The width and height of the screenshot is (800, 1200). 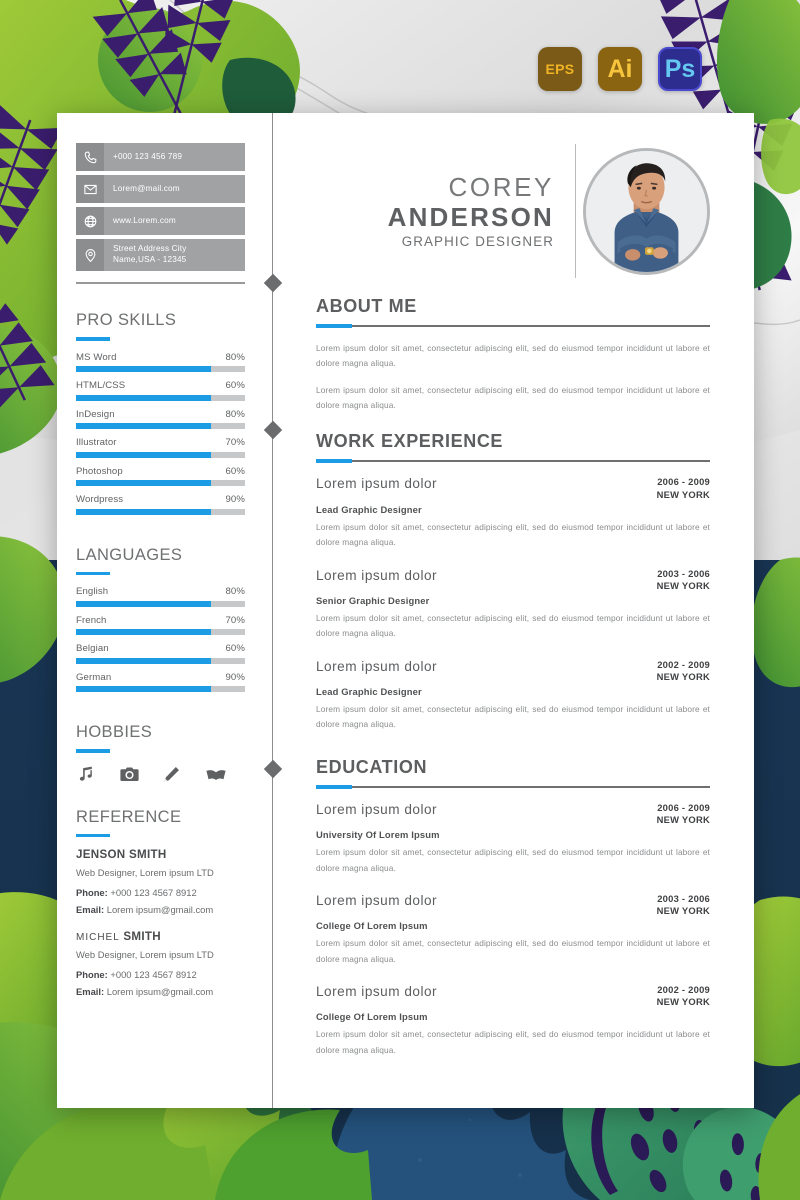 What do you see at coordinates (369, 509) in the screenshot?
I see `entry-subtitle: Lead Graphic Designer` at bounding box center [369, 509].